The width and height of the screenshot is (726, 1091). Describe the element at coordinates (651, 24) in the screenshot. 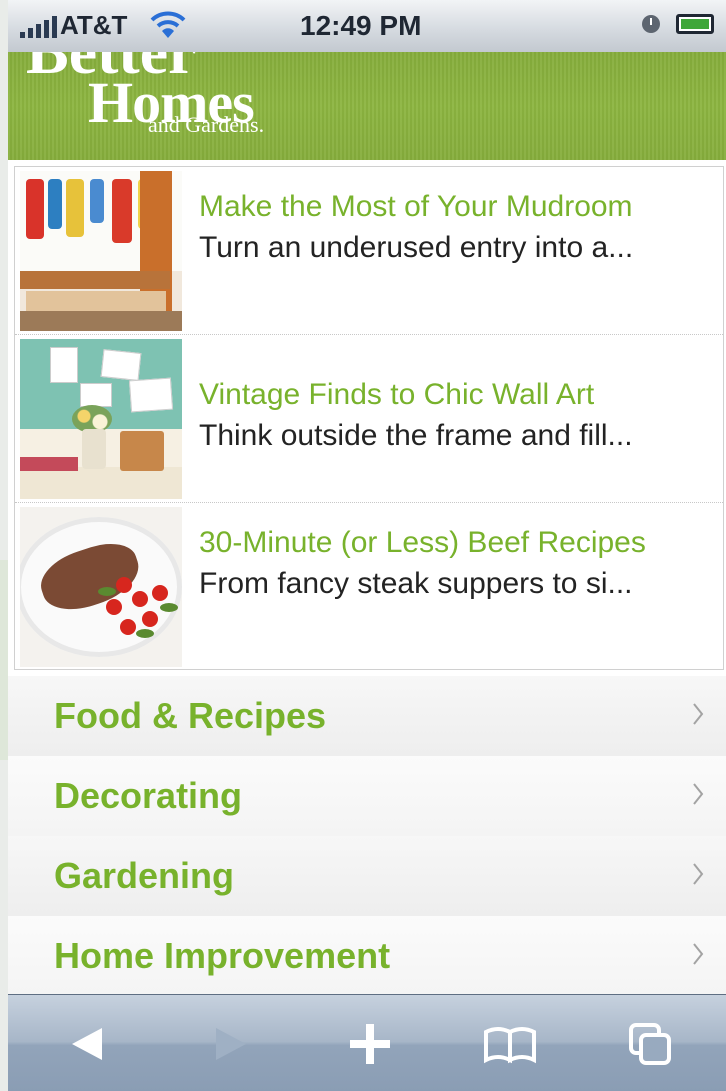

I see `alarm-clock-icon` at that location.